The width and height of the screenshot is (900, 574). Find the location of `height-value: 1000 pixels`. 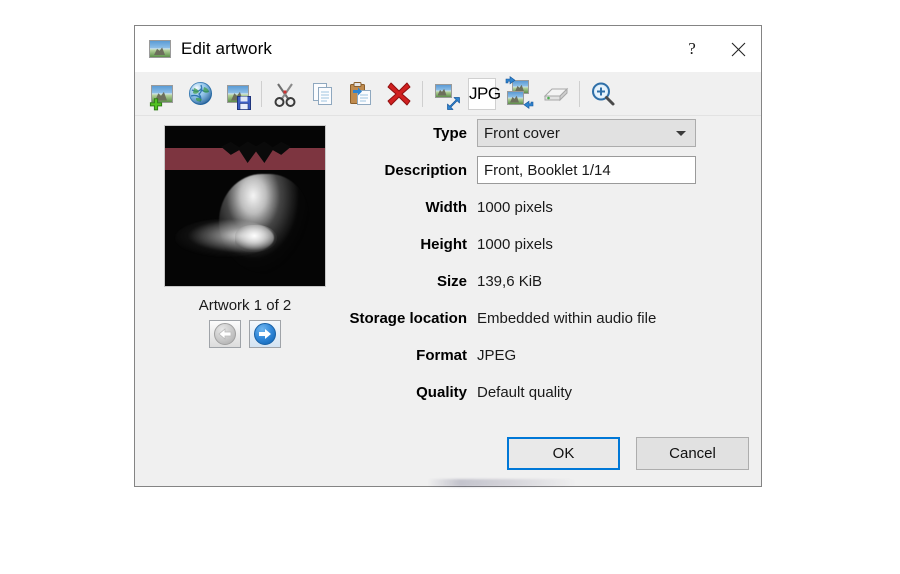

height-value: 1000 pixels is located at coordinates (515, 244).